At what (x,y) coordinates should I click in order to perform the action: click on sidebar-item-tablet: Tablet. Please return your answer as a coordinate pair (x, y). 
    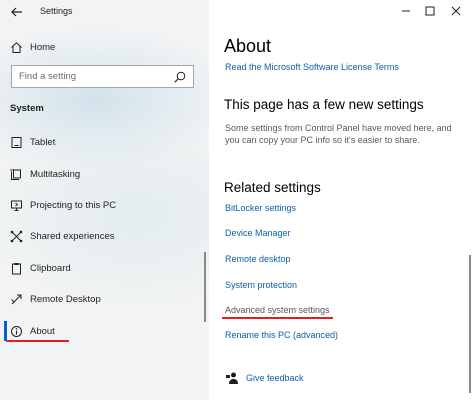
    Looking at the image, I should click on (104, 142).